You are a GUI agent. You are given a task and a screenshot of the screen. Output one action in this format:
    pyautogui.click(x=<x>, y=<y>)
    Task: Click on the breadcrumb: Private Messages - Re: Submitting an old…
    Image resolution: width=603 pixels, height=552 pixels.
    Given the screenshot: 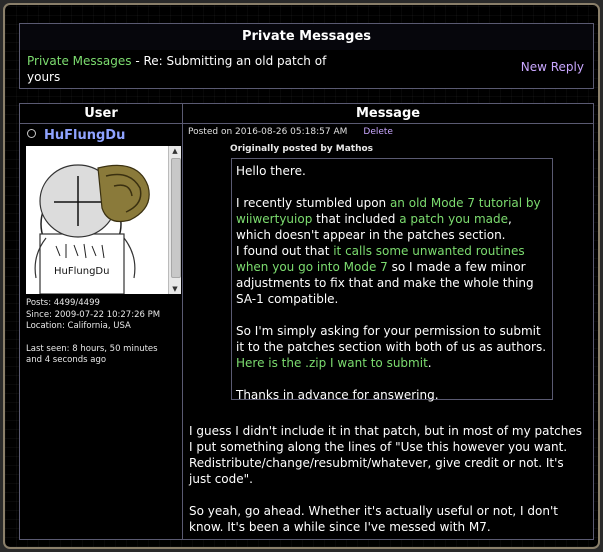 What is the action you would take?
    pyautogui.click(x=177, y=69)
    